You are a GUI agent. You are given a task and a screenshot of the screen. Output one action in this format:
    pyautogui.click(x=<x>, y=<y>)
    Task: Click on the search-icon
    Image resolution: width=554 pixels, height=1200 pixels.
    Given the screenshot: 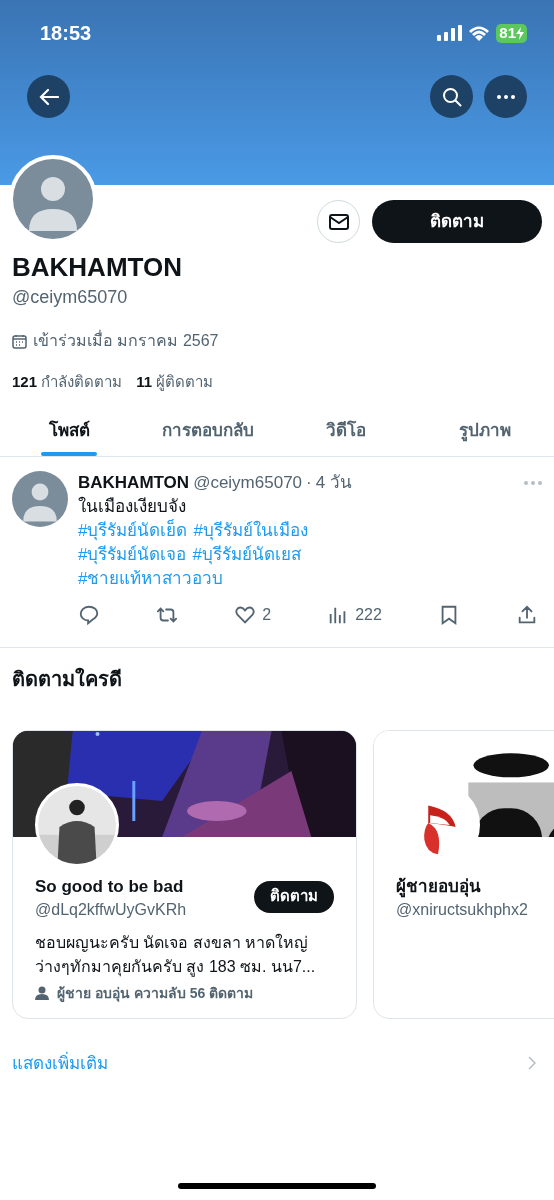 What is the action you would take?
    pyautogui.click(x=451, y=96)
    